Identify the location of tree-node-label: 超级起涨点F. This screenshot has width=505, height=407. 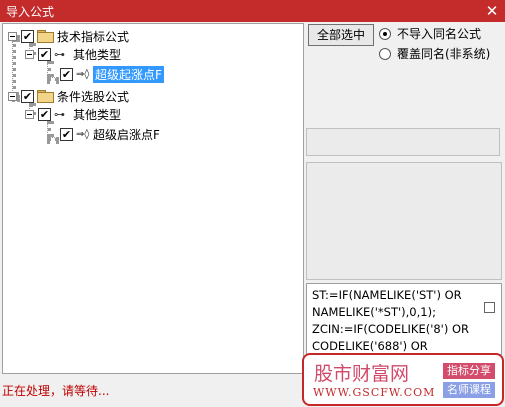
(128, 74).